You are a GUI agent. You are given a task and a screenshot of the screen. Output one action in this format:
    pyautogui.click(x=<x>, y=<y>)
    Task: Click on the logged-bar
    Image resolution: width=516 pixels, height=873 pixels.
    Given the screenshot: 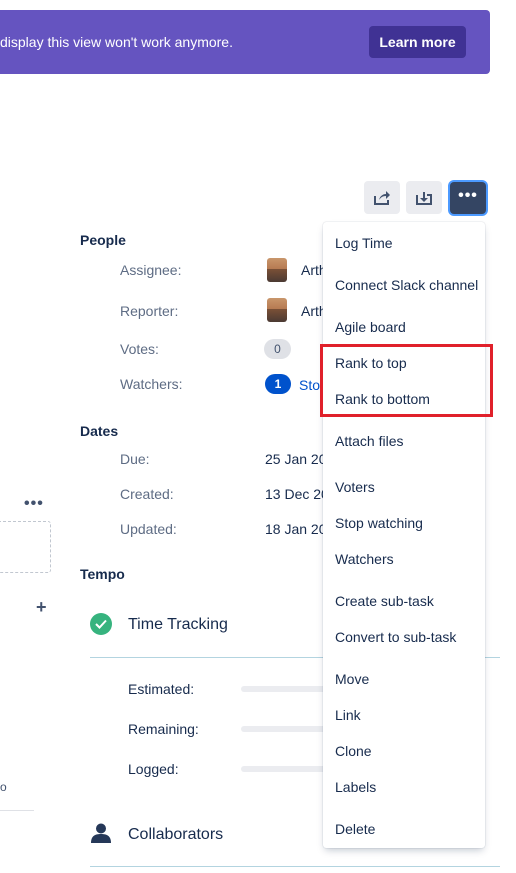 What is the action you would take?
    pyautogui.click(x=283, y=769)
    